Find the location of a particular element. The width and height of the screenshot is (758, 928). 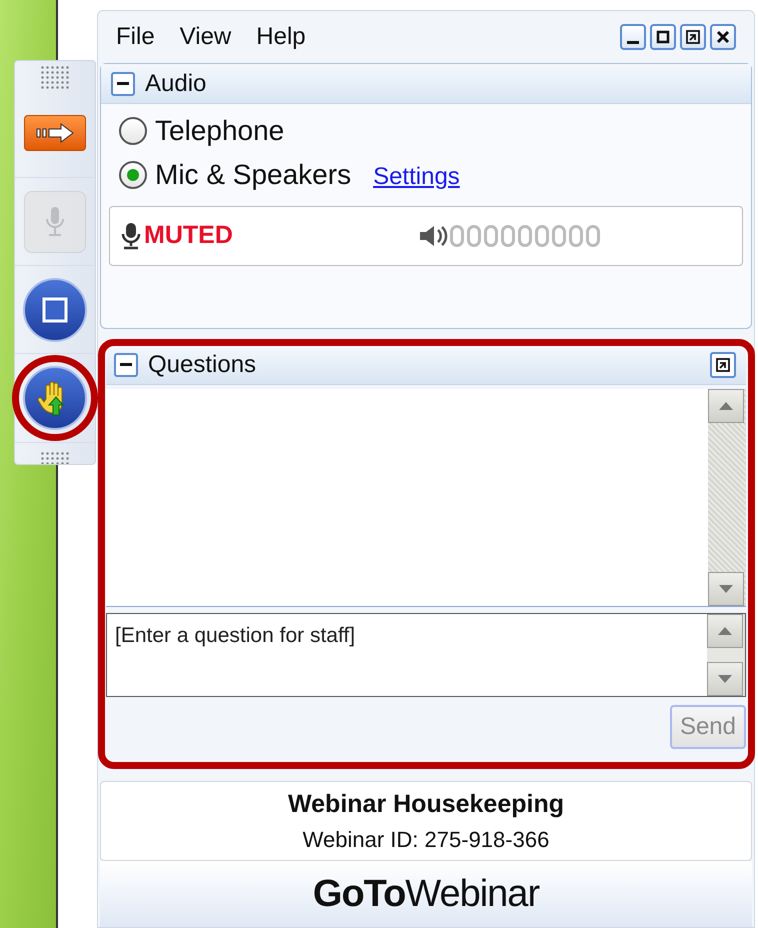

restore-button is located at coordinates (693, 37).